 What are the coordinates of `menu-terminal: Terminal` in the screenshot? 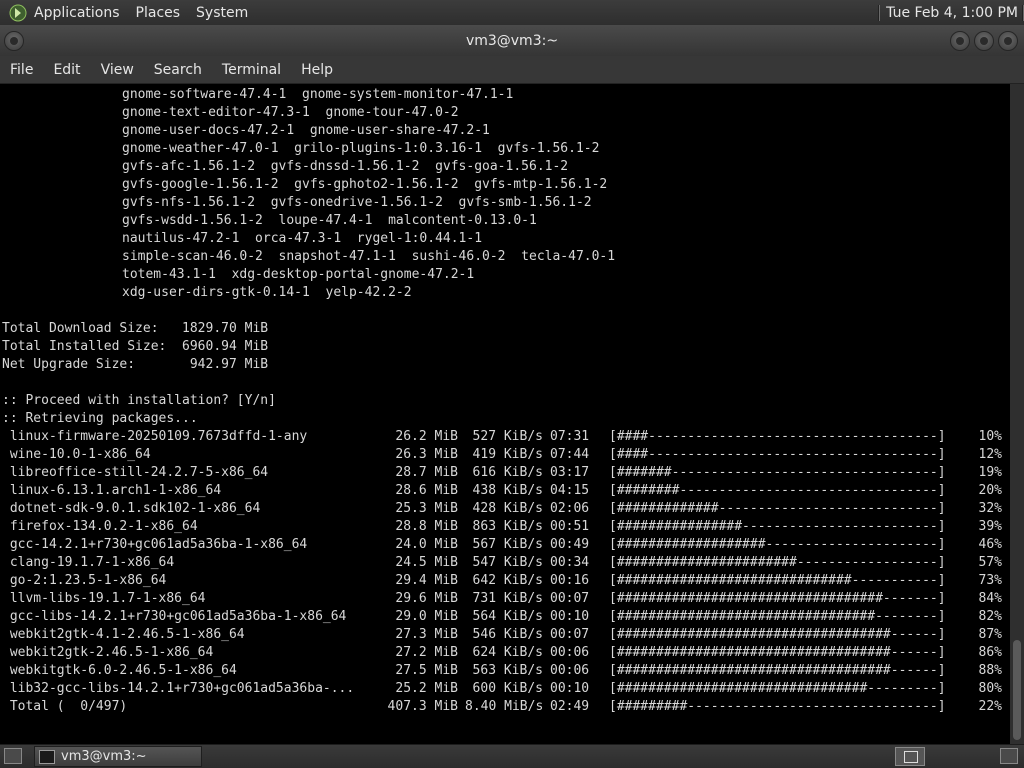 It's located at (251, 70).